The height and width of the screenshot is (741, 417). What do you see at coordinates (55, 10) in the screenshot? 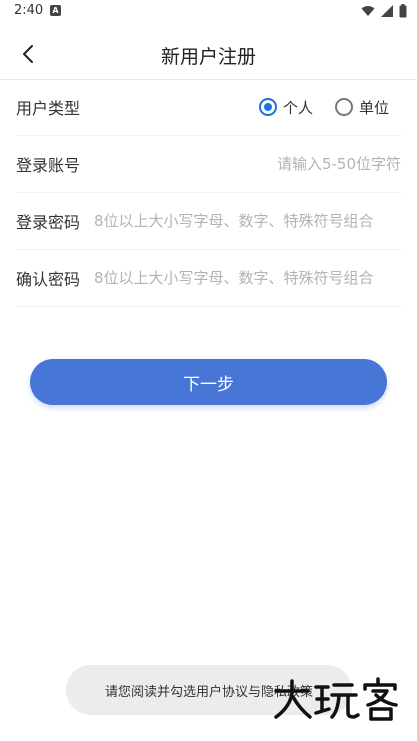
I see `notification-icon: A` at bounding box center [55, 10].